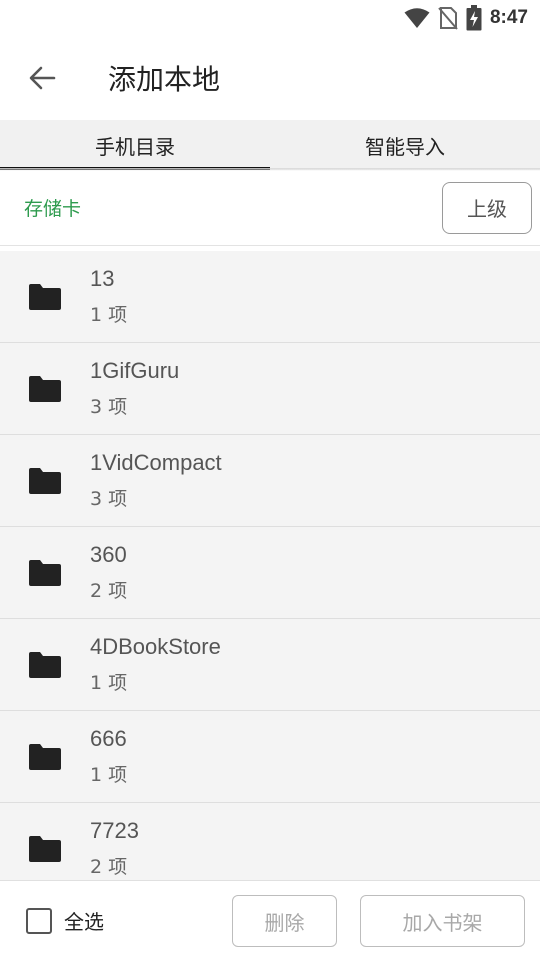 Image resolution: width=540 pixels, height=960 pixels. Describe the element at coordinates (508, 17) in the screenshot. I see `status-time: 8:47` at that location.